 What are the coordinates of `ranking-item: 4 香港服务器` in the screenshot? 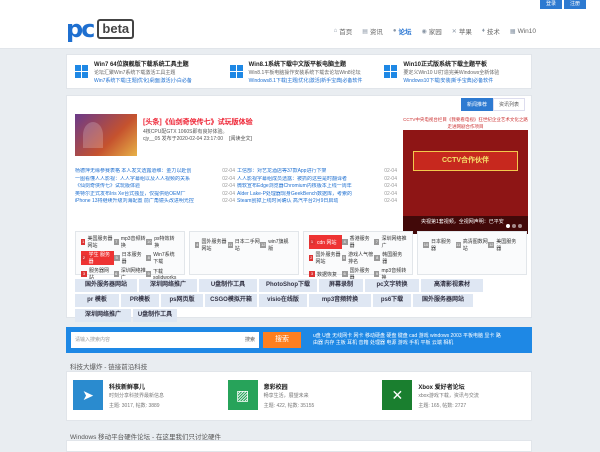 It's located at (358, 242).